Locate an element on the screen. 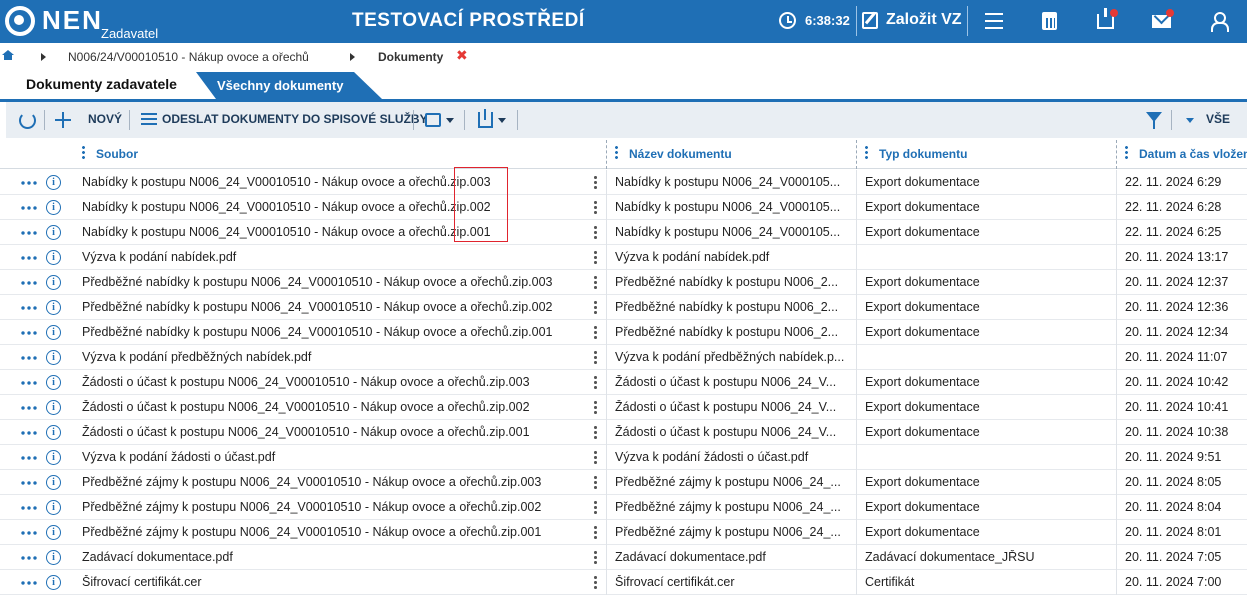  create-icon is located at coordinates (870, 20).